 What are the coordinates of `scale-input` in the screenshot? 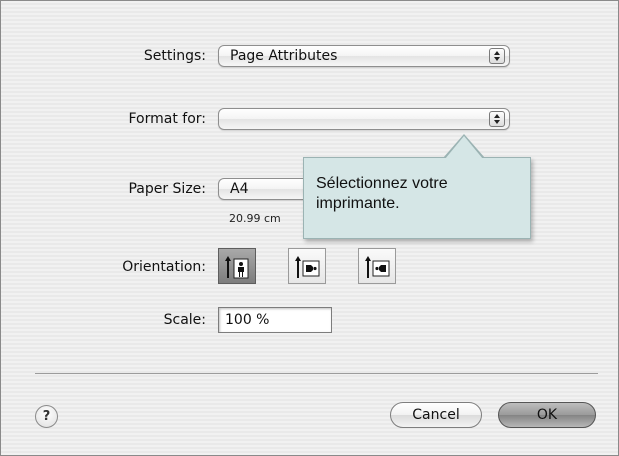 It's located at (275, 320).